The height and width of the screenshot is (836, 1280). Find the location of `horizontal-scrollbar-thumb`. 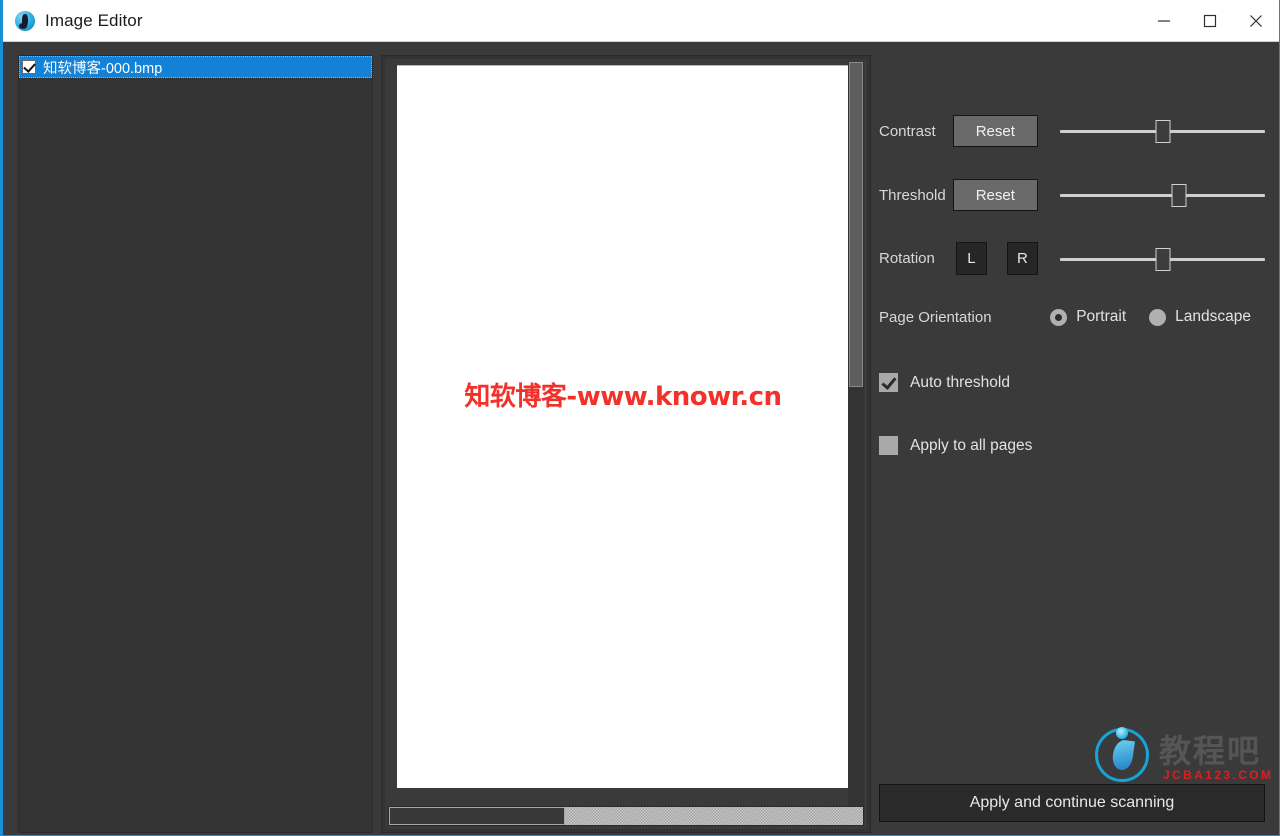

horizontal-scrollbar-thumb is located at coordinates (477, 816).